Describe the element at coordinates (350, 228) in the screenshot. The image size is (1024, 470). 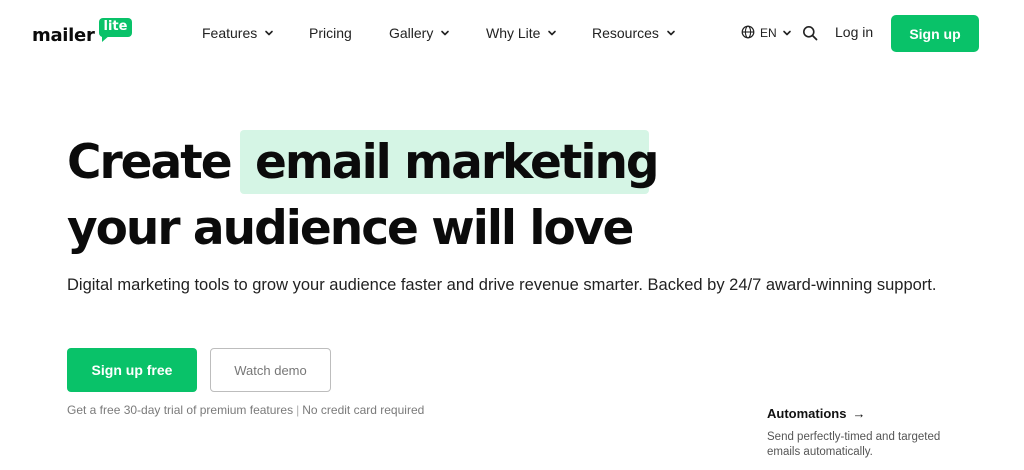
I see `headline-line-2: your audience will love` at that location.